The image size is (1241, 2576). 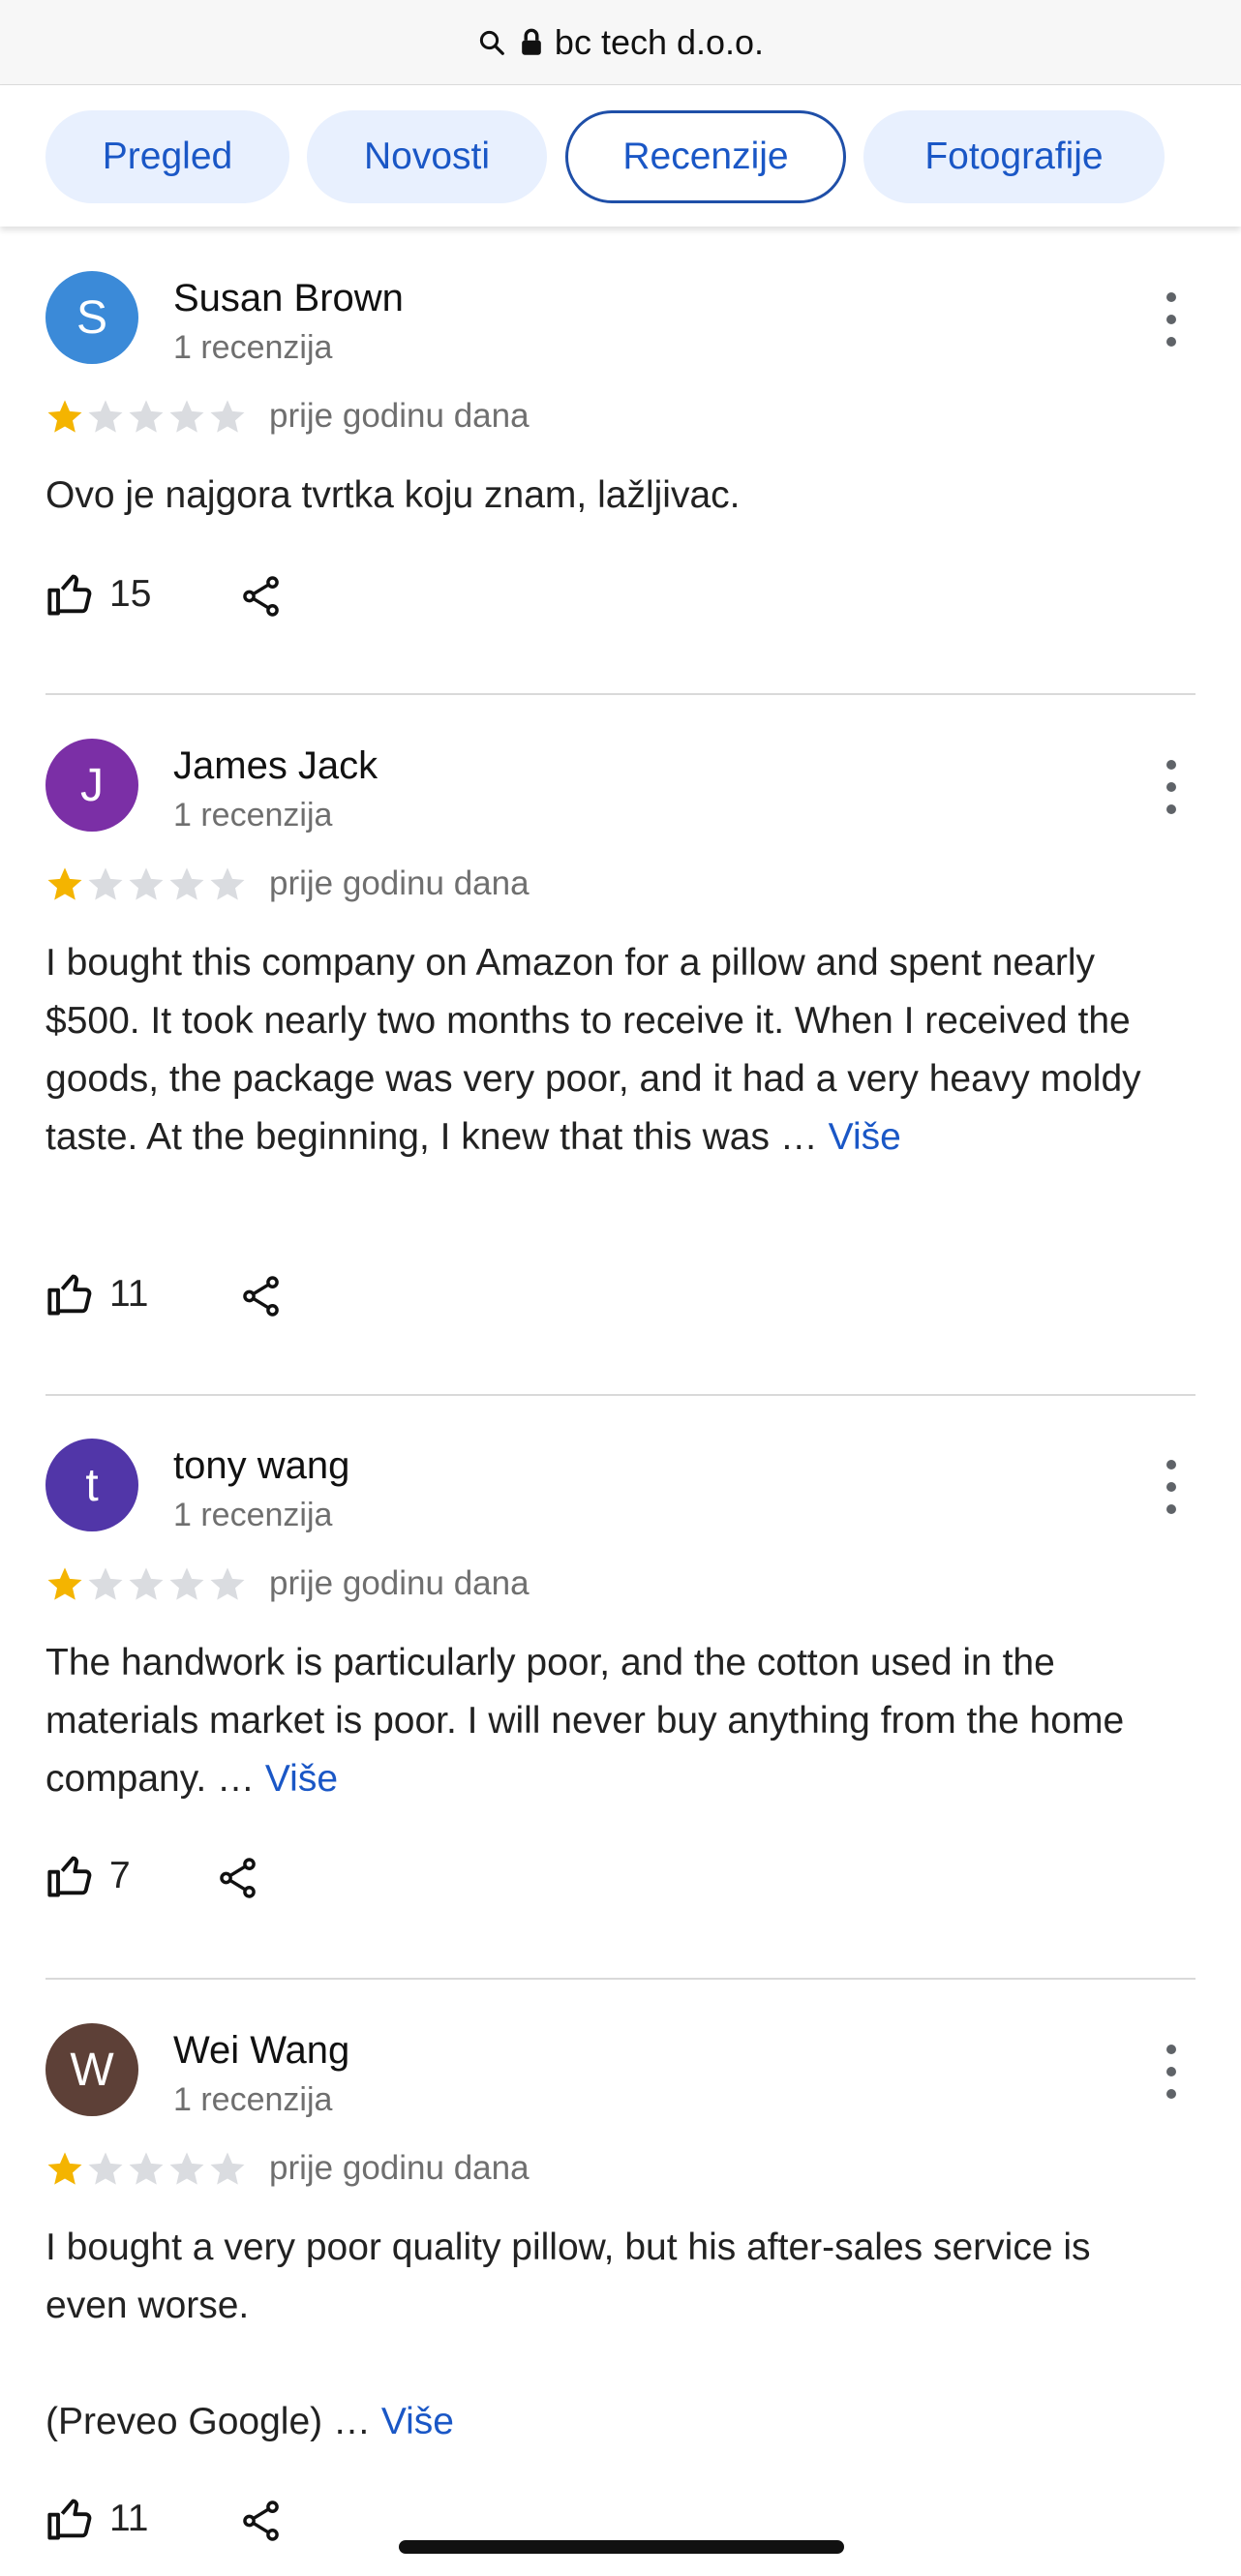 I want to click on url-bar: bc tech d.o.o., so click(x=620, y=43).